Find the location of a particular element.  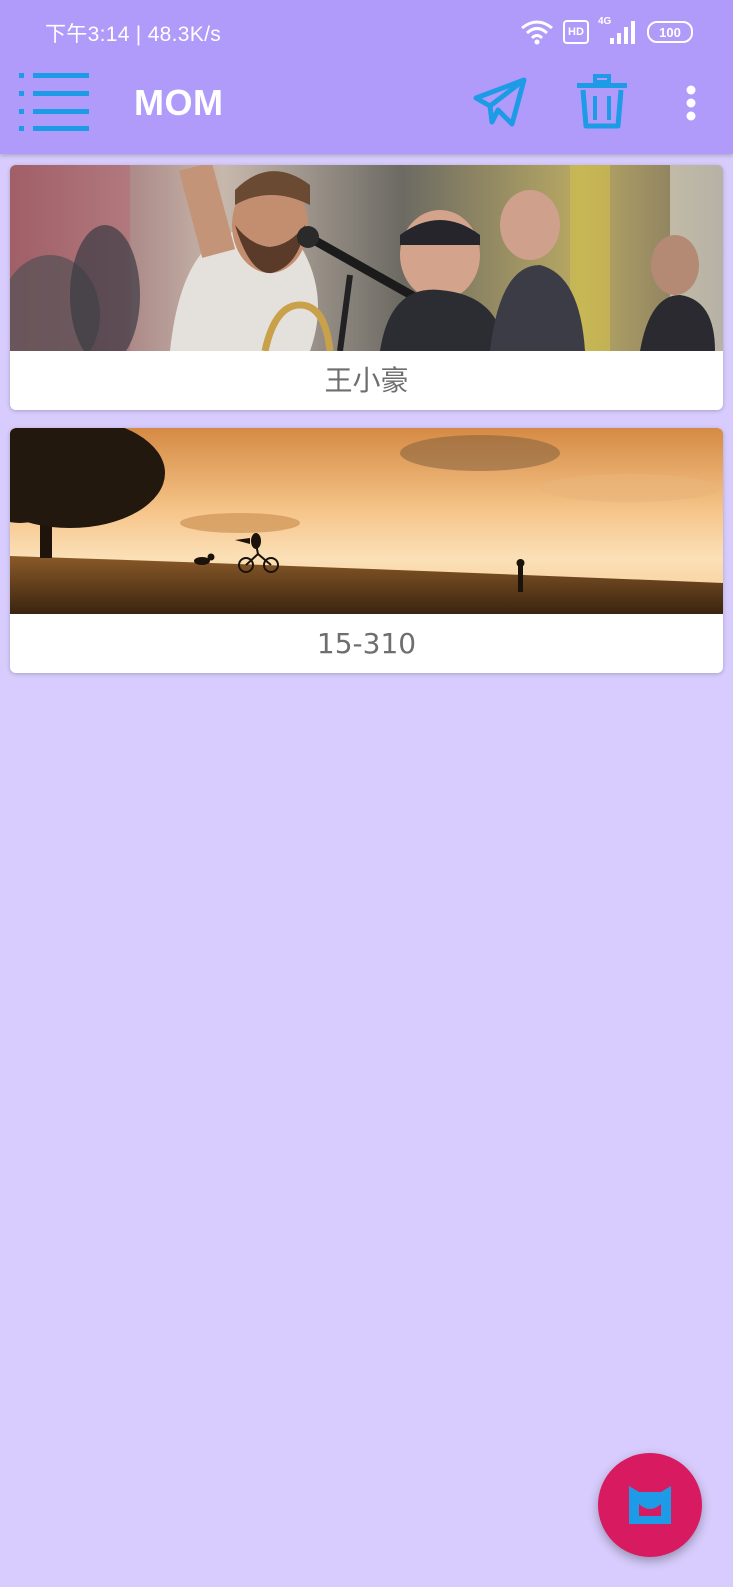

more-vert-icon is located at coordinates (691, 103).